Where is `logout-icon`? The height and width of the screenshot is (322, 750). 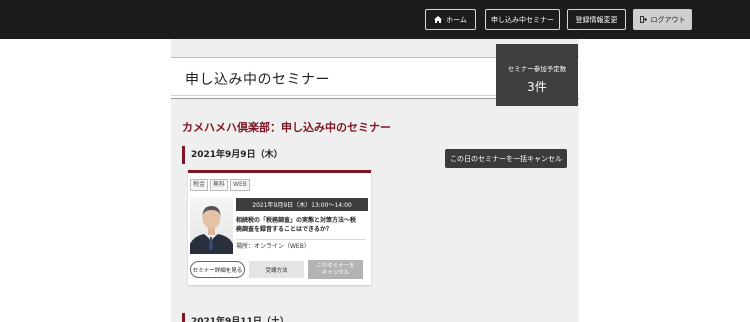 logout-icon is located at coordinates (643, 19).